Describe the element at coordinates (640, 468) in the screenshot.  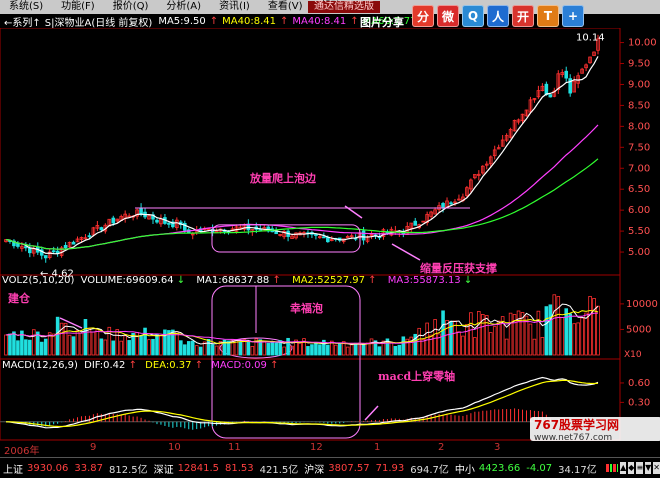
I see `statusbar-tool-icon-2: ≡` at that location.